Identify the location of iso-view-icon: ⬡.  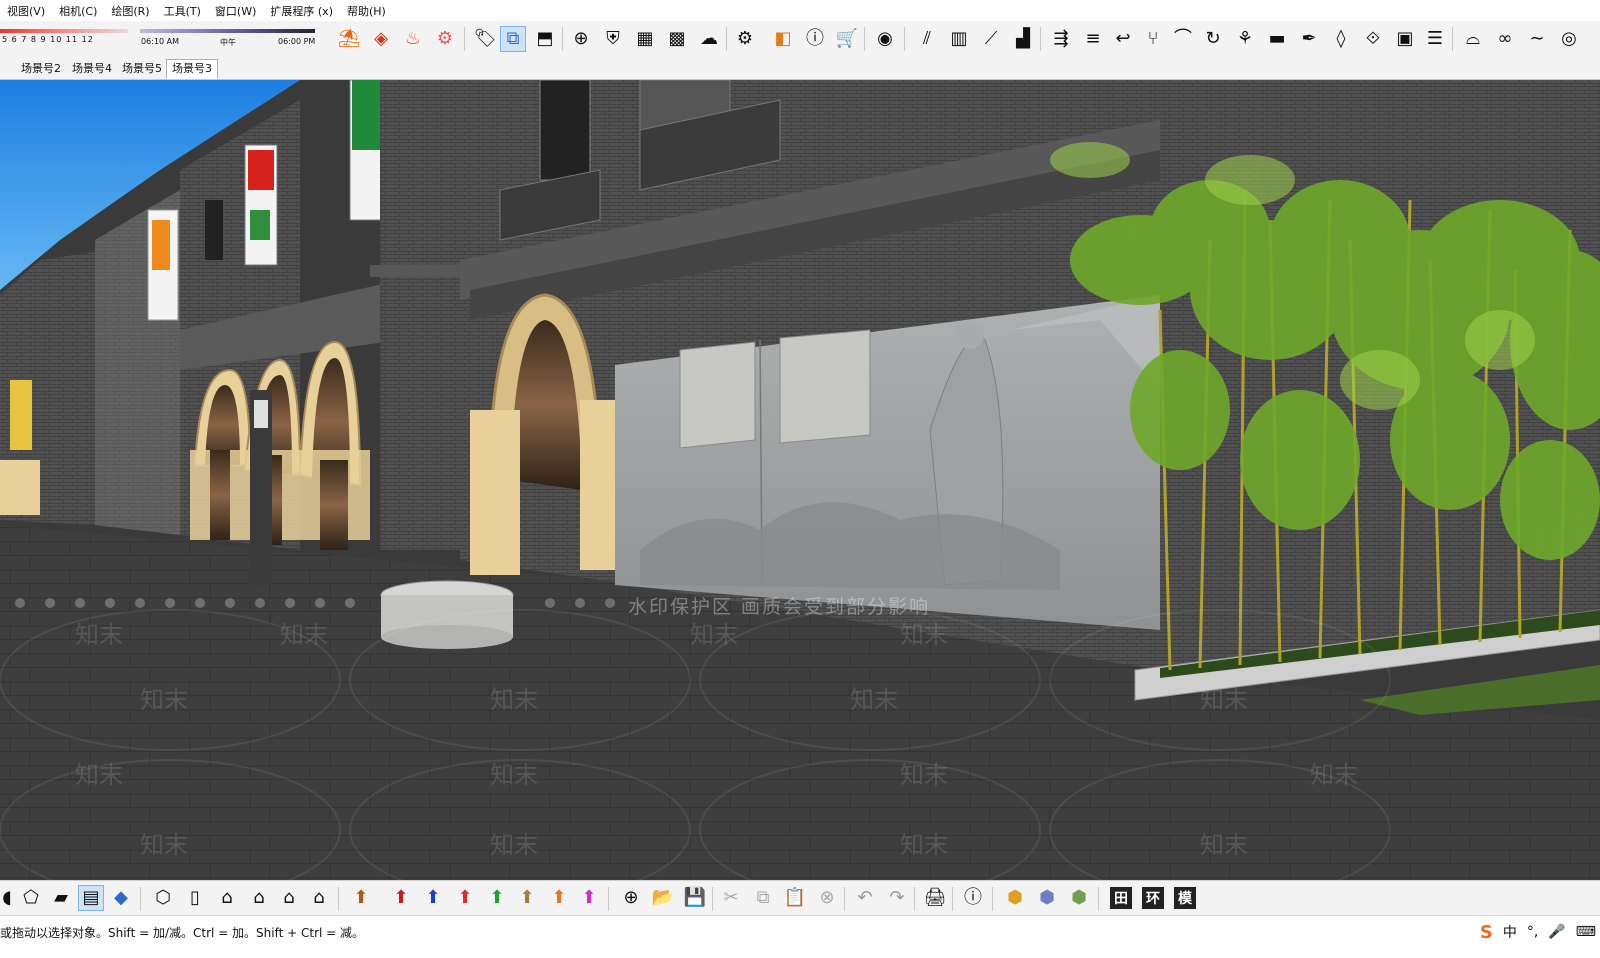
(163, 898).